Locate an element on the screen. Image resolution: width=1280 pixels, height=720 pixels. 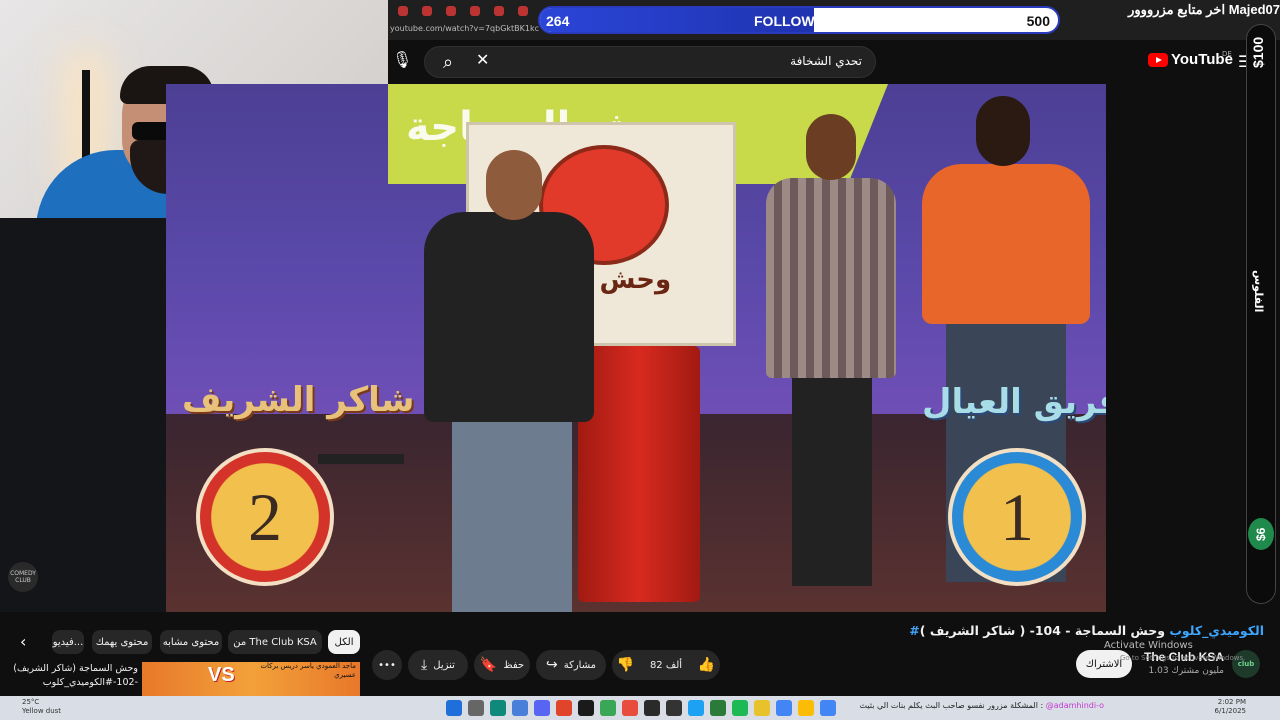
share-button: ↪ مشاركة is located at coordinates (571, 665).